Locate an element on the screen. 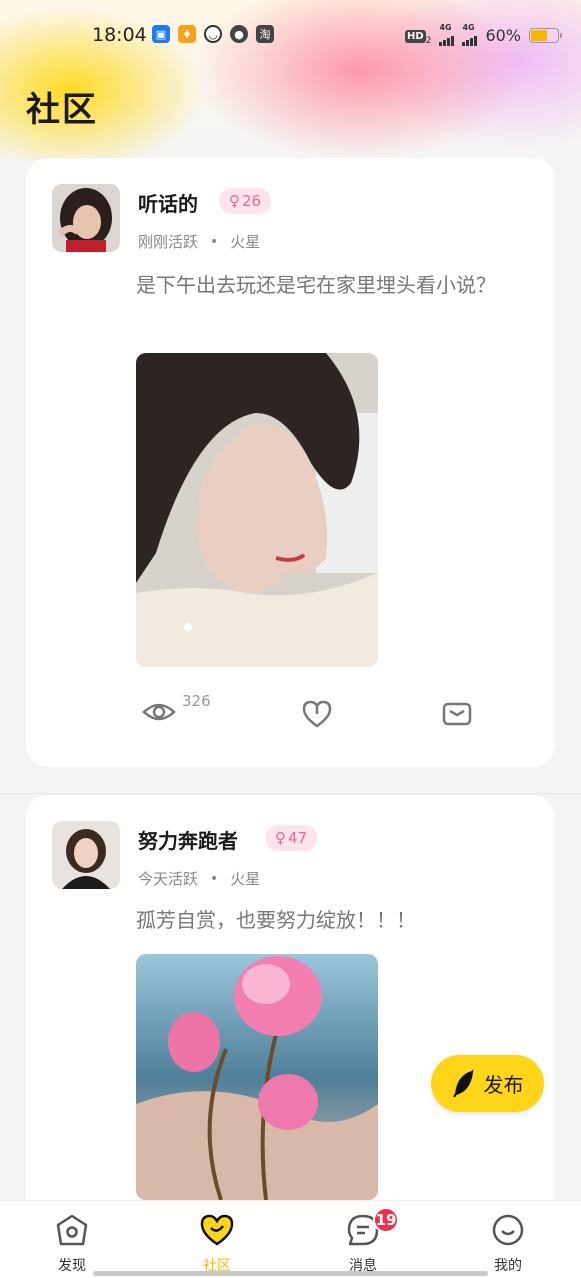 This screenshot has width=581, height=1278. app-notification-icon: ♦ is located at coordinates (187, 34).